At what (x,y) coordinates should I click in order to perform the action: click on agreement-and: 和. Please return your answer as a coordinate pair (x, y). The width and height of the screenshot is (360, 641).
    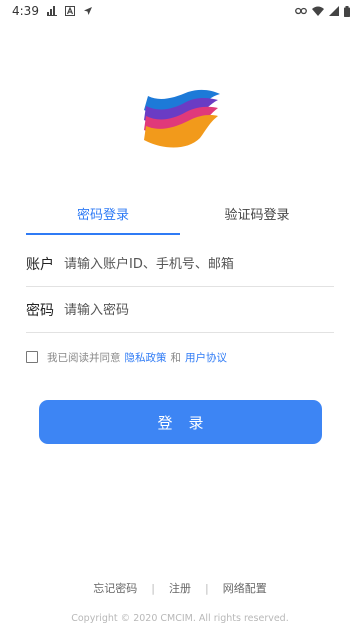
    Looking at the image, I should click on (176, 357).